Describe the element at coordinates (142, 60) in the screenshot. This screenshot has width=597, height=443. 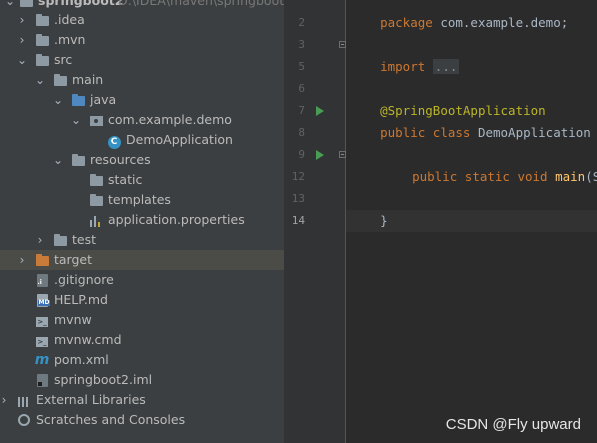
I see `tree-row-src: ⌄ src` at that location.